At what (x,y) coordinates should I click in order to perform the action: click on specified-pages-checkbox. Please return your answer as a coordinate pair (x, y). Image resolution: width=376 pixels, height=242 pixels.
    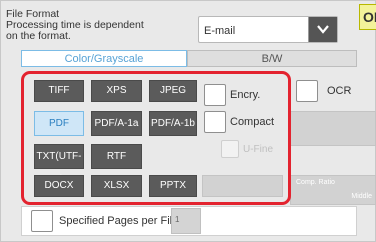
    Looking at the image, I should click on (42, 221).